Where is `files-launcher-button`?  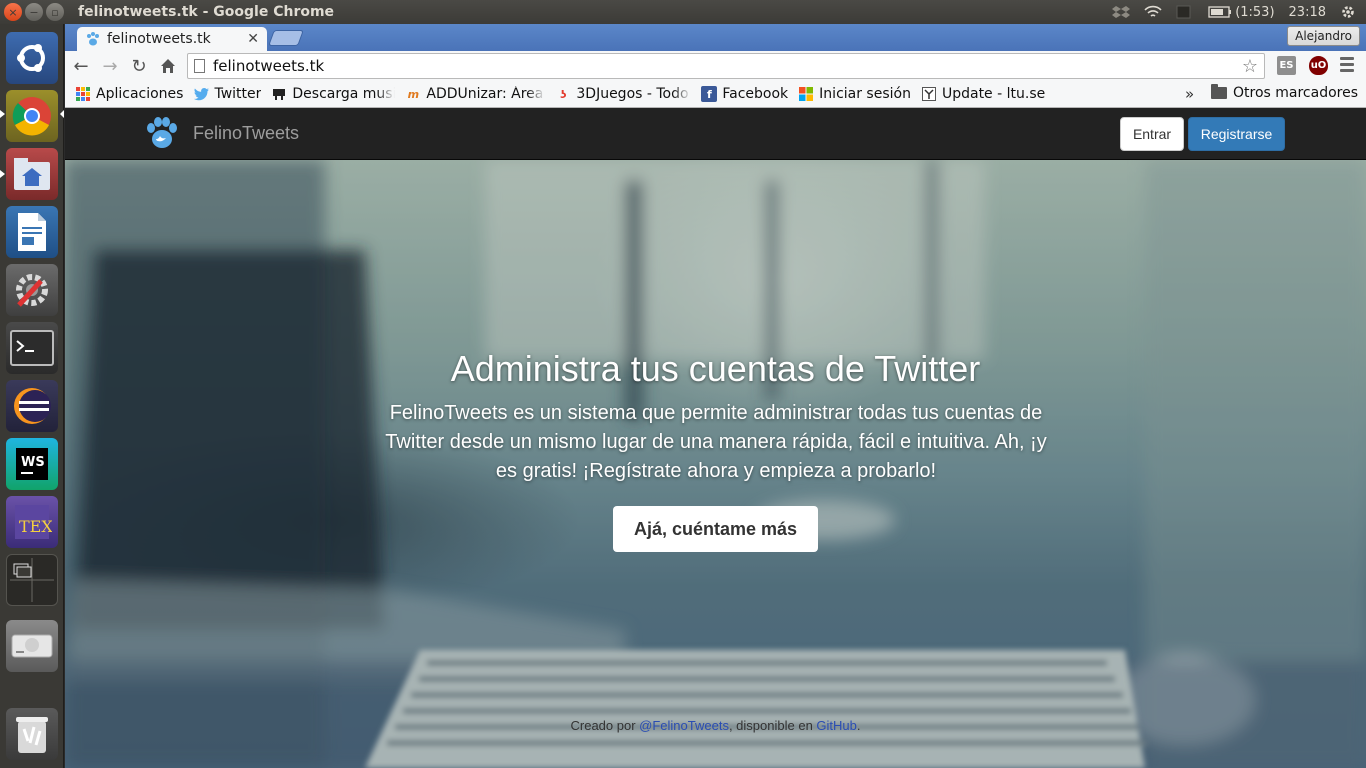
files-launcher-button is located at coordinates (32, 174).